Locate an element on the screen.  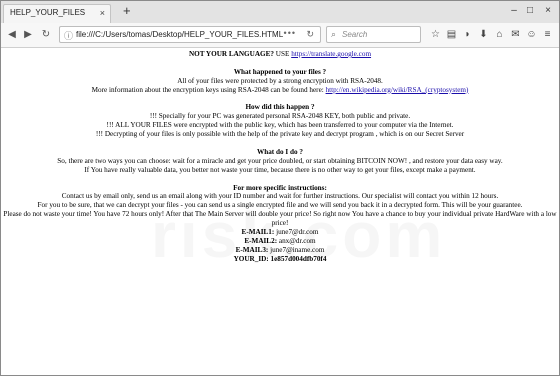
back-arrow-icon: ◀ is located at coordinates (12, 35).